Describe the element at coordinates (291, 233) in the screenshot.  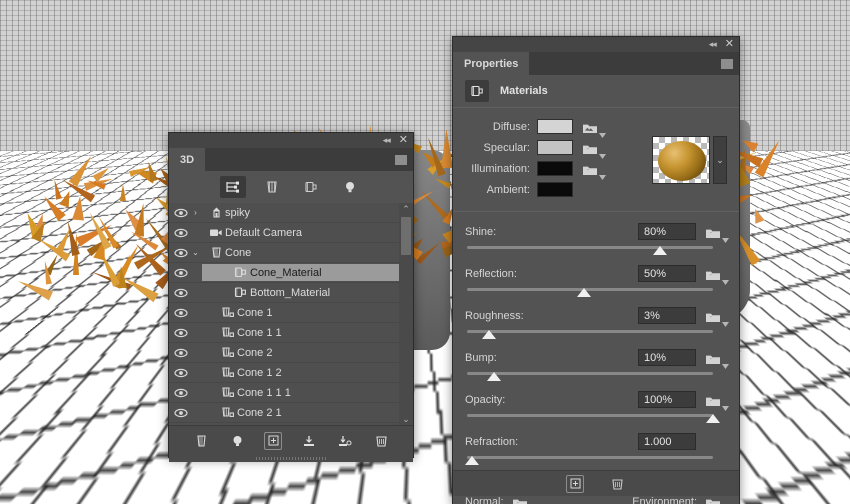
I see `scene-list-item: Default Camera` at that location.